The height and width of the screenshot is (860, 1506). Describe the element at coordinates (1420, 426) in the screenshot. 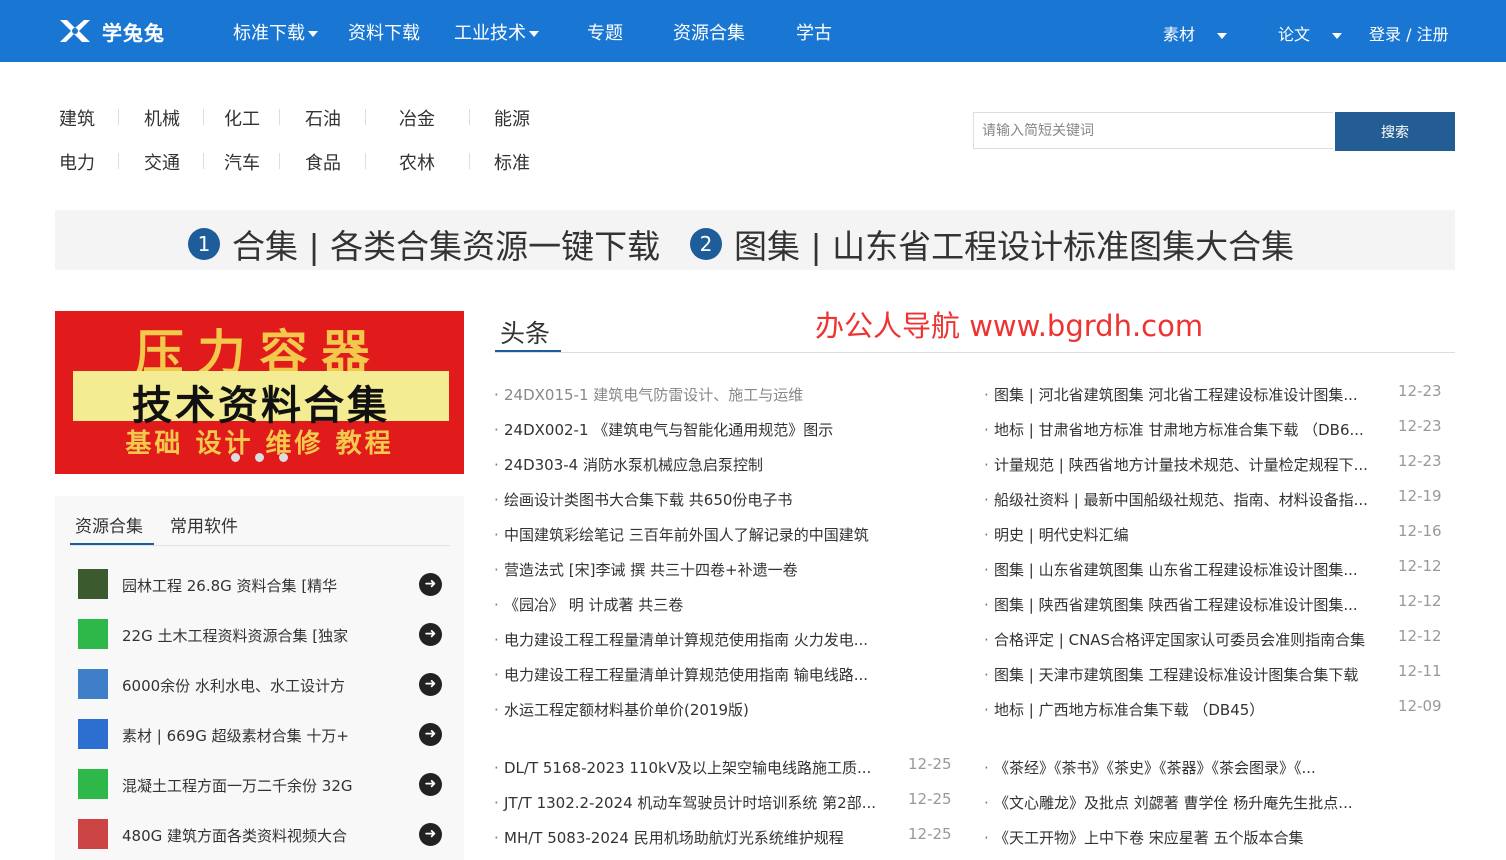

I see `news-date: 12-23` at that location.